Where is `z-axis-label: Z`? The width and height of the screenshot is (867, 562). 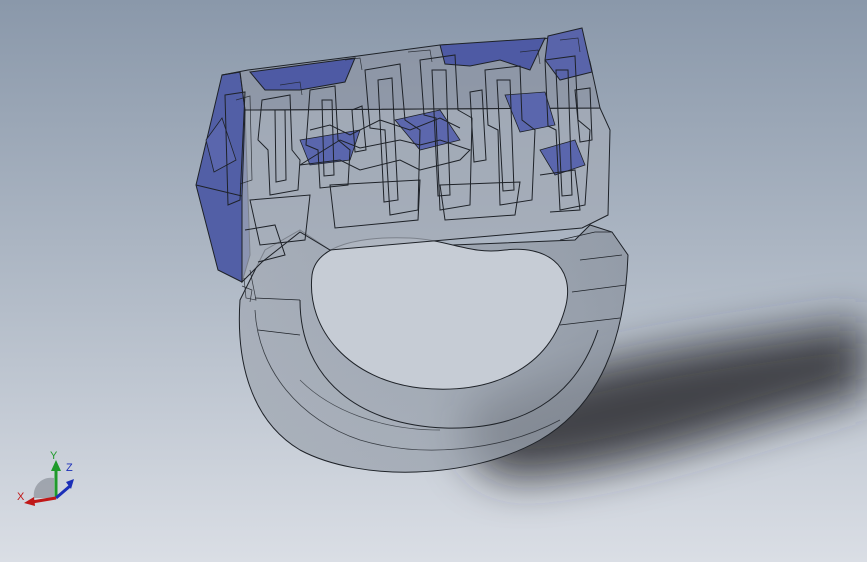 z-axis-label: Z is located at coordinates (69, 468).